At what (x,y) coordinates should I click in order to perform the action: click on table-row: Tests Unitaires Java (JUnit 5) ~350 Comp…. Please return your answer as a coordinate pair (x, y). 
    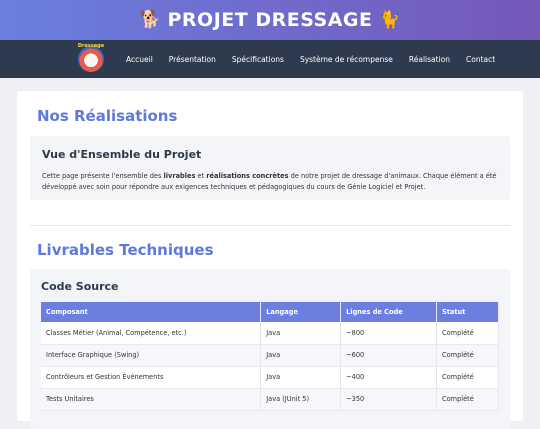
    Looking at the image, I should click on (270, 399).